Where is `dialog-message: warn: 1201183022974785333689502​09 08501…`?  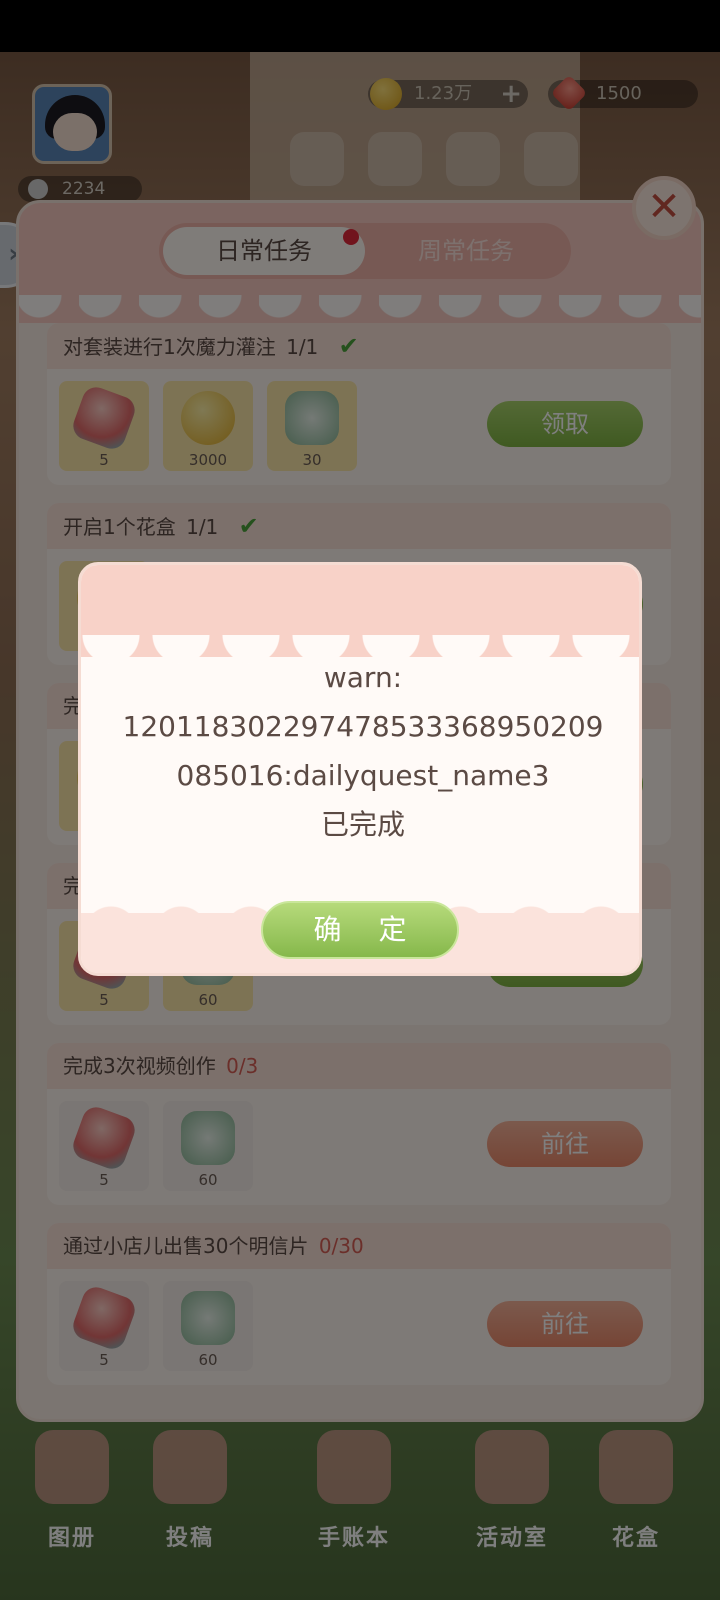 dialog-message: warn: 1201183022974785333689502​09 08501… is located at coordinates (363, 751).